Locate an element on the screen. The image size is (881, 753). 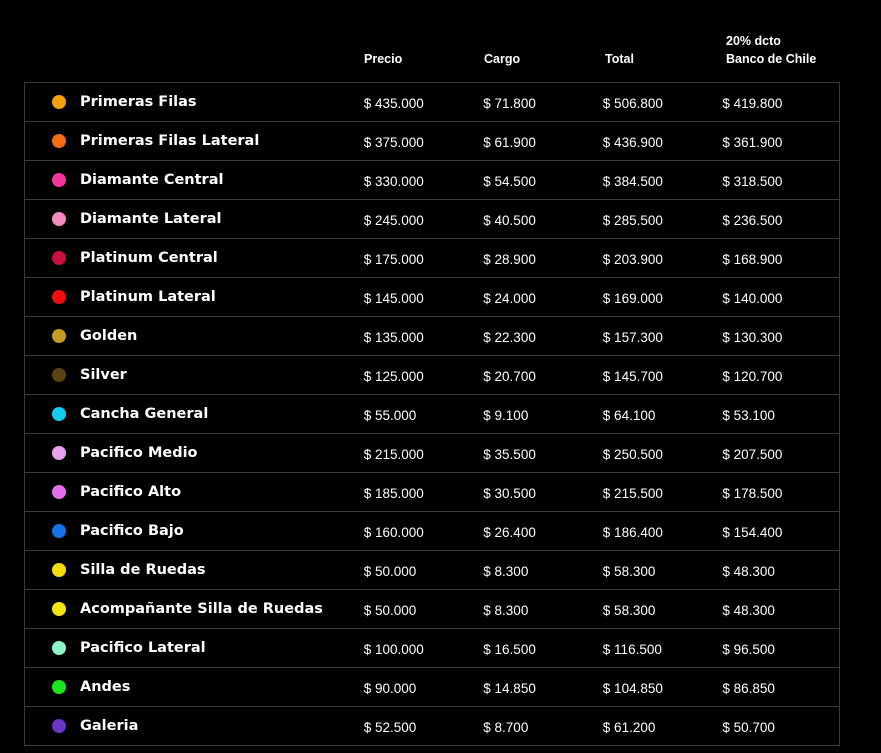
discount-cell: $ 48.300 is located at coordinates (781, 609).